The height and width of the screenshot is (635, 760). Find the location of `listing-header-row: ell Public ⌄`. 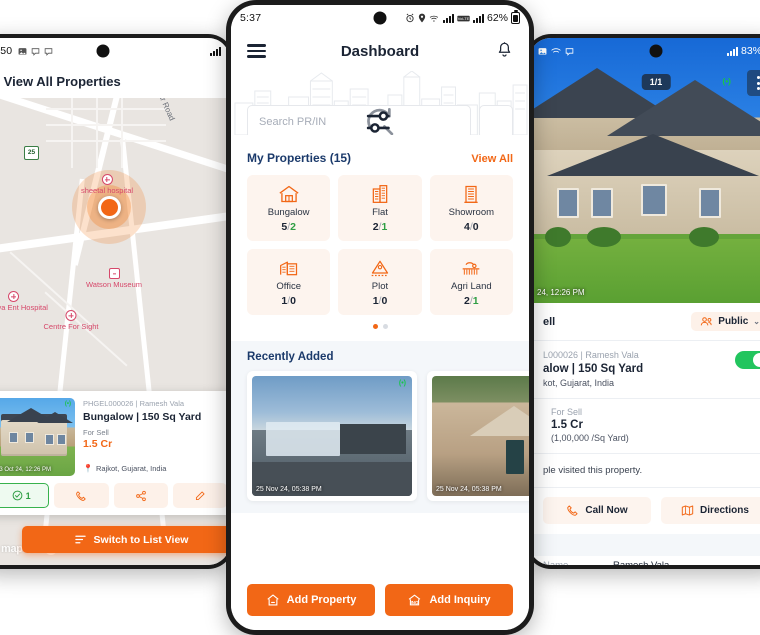

listing-header-row: ell Public ⌄ is located at coordinates (644, 321).